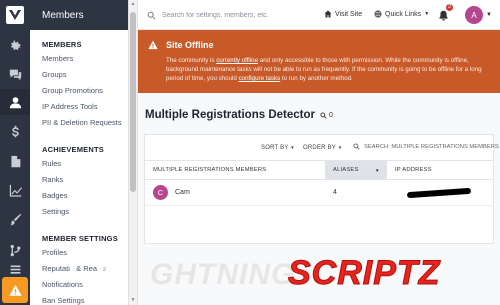 The image size is (500, 305). Describe the element at coordinates (133, 102) in the screenshot. I see `scroll-thumb` at that location.